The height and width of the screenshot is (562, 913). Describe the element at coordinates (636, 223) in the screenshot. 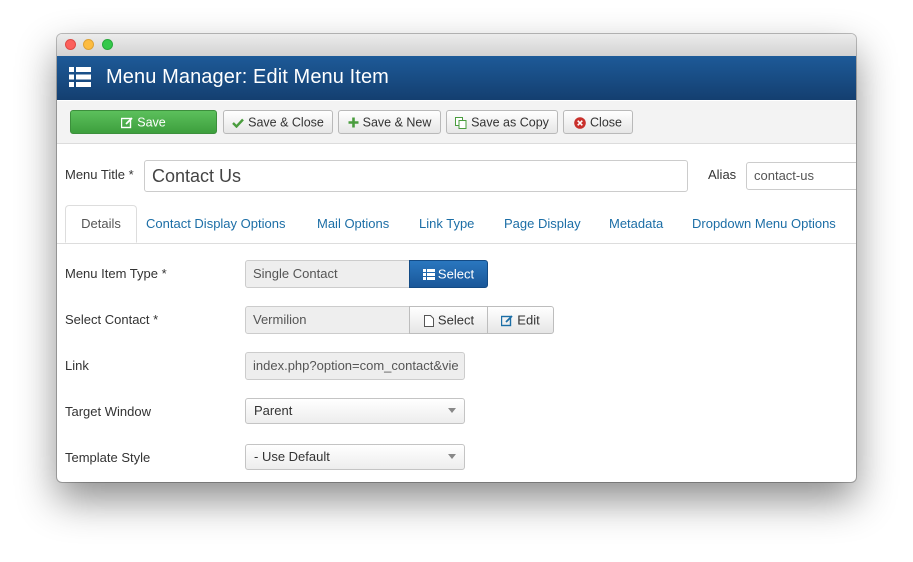

I see `tab-metadata: Metadata` at that location.